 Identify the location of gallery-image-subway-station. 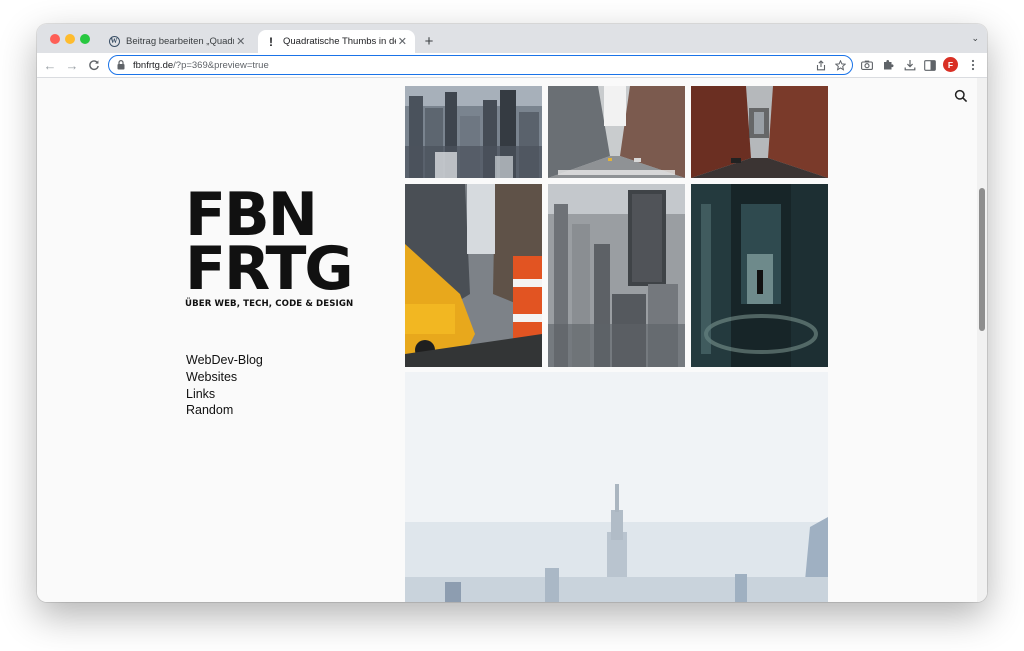
(759, 275).